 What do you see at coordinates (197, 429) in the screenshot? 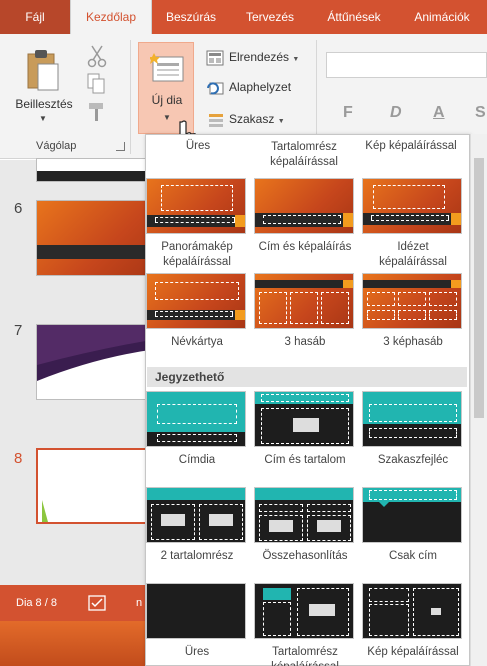
I see `layout-title-slide: Címdia` at bounding box center [197, 429].